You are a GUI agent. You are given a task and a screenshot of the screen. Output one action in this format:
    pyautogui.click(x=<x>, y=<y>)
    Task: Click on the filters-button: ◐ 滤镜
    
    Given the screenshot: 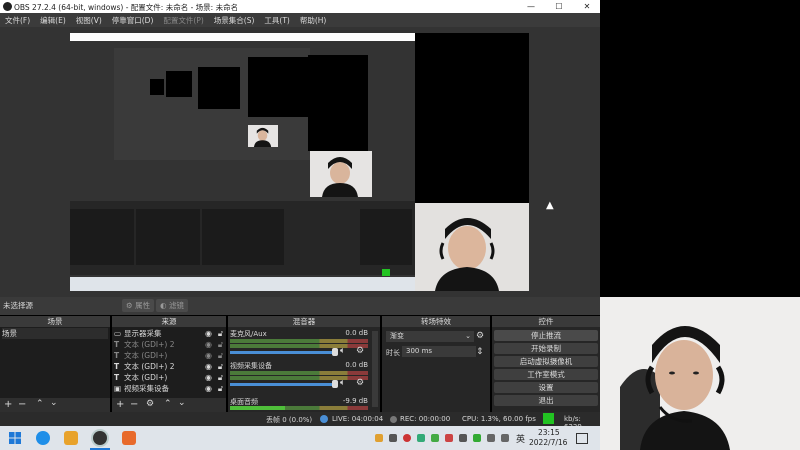 What is the action you would take?
    pyautogui.click(x=172, y=305)
    